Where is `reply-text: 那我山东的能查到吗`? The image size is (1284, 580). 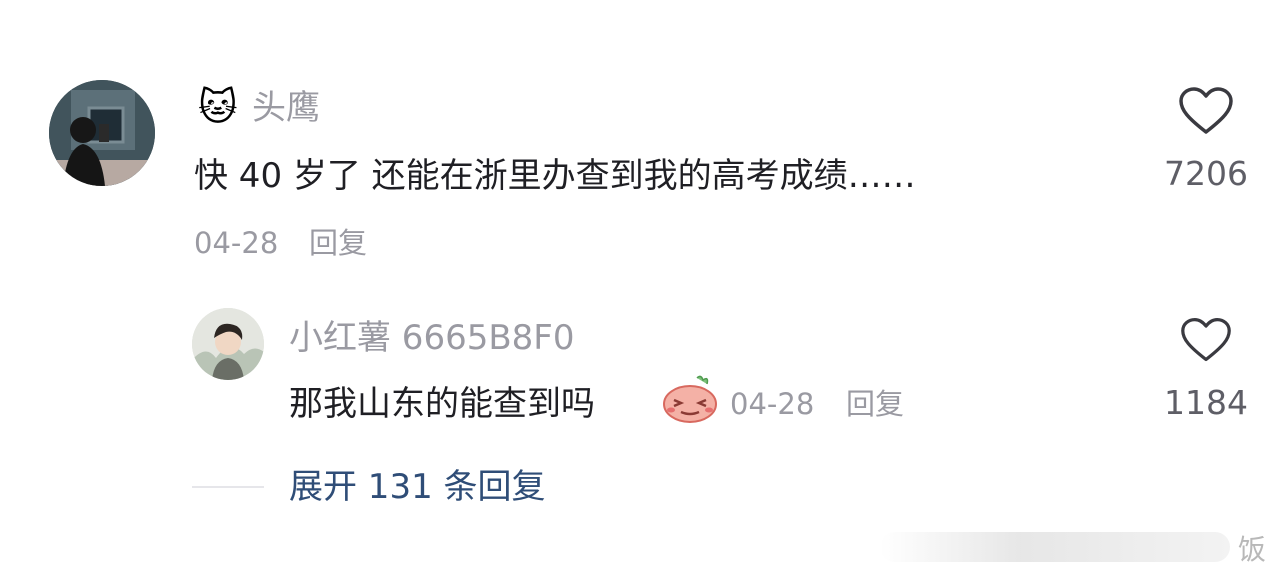
reply-text: 那我山东的能查到吗 is located at coordinates (442, 404).